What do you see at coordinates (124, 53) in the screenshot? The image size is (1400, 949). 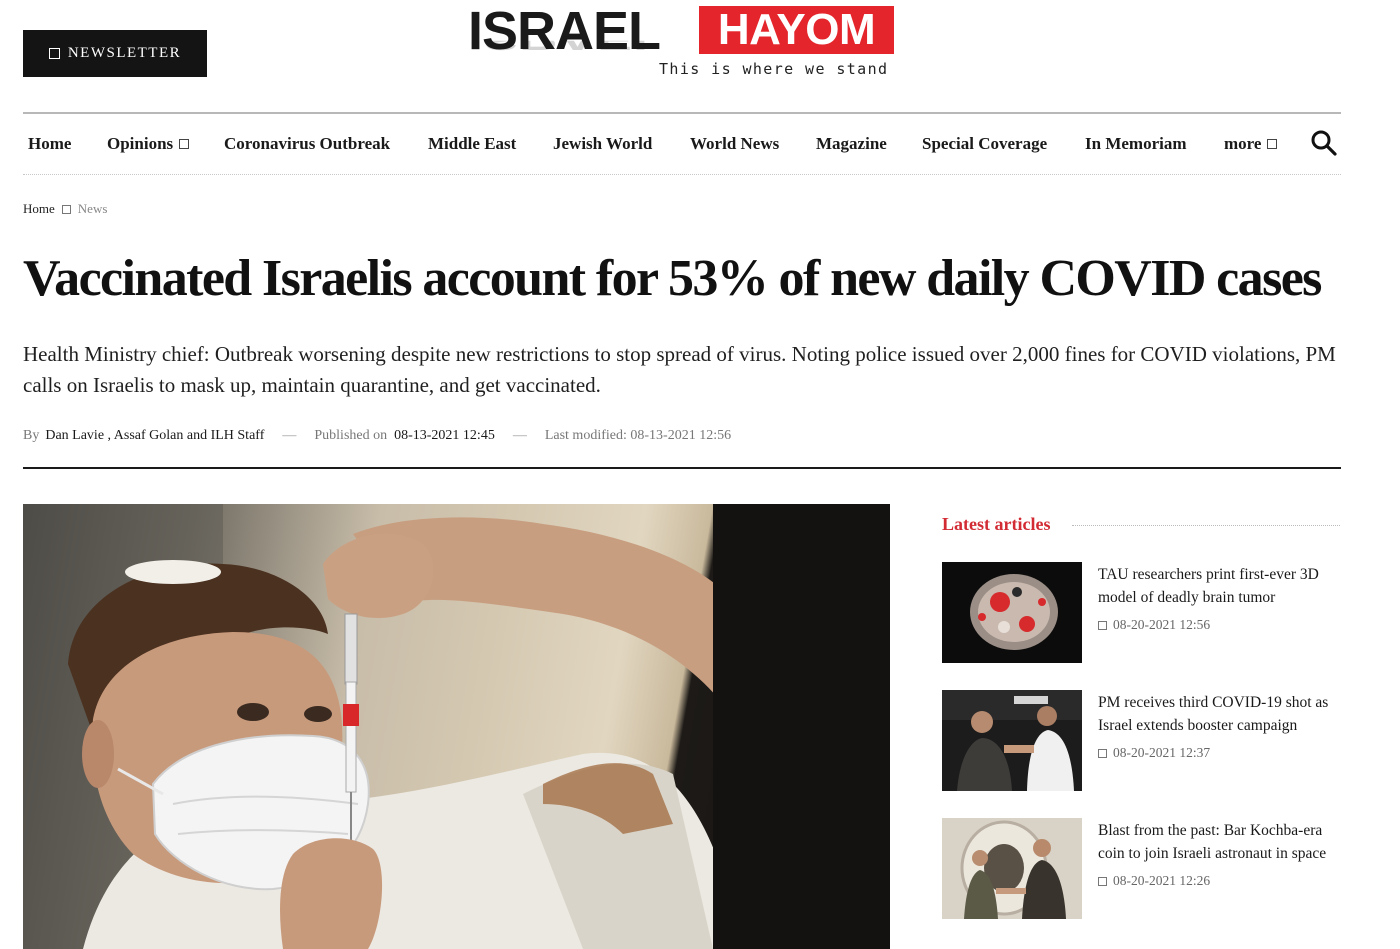 I see `newsletter-label: NEWSLETTER` at bounding box center [124, 53].